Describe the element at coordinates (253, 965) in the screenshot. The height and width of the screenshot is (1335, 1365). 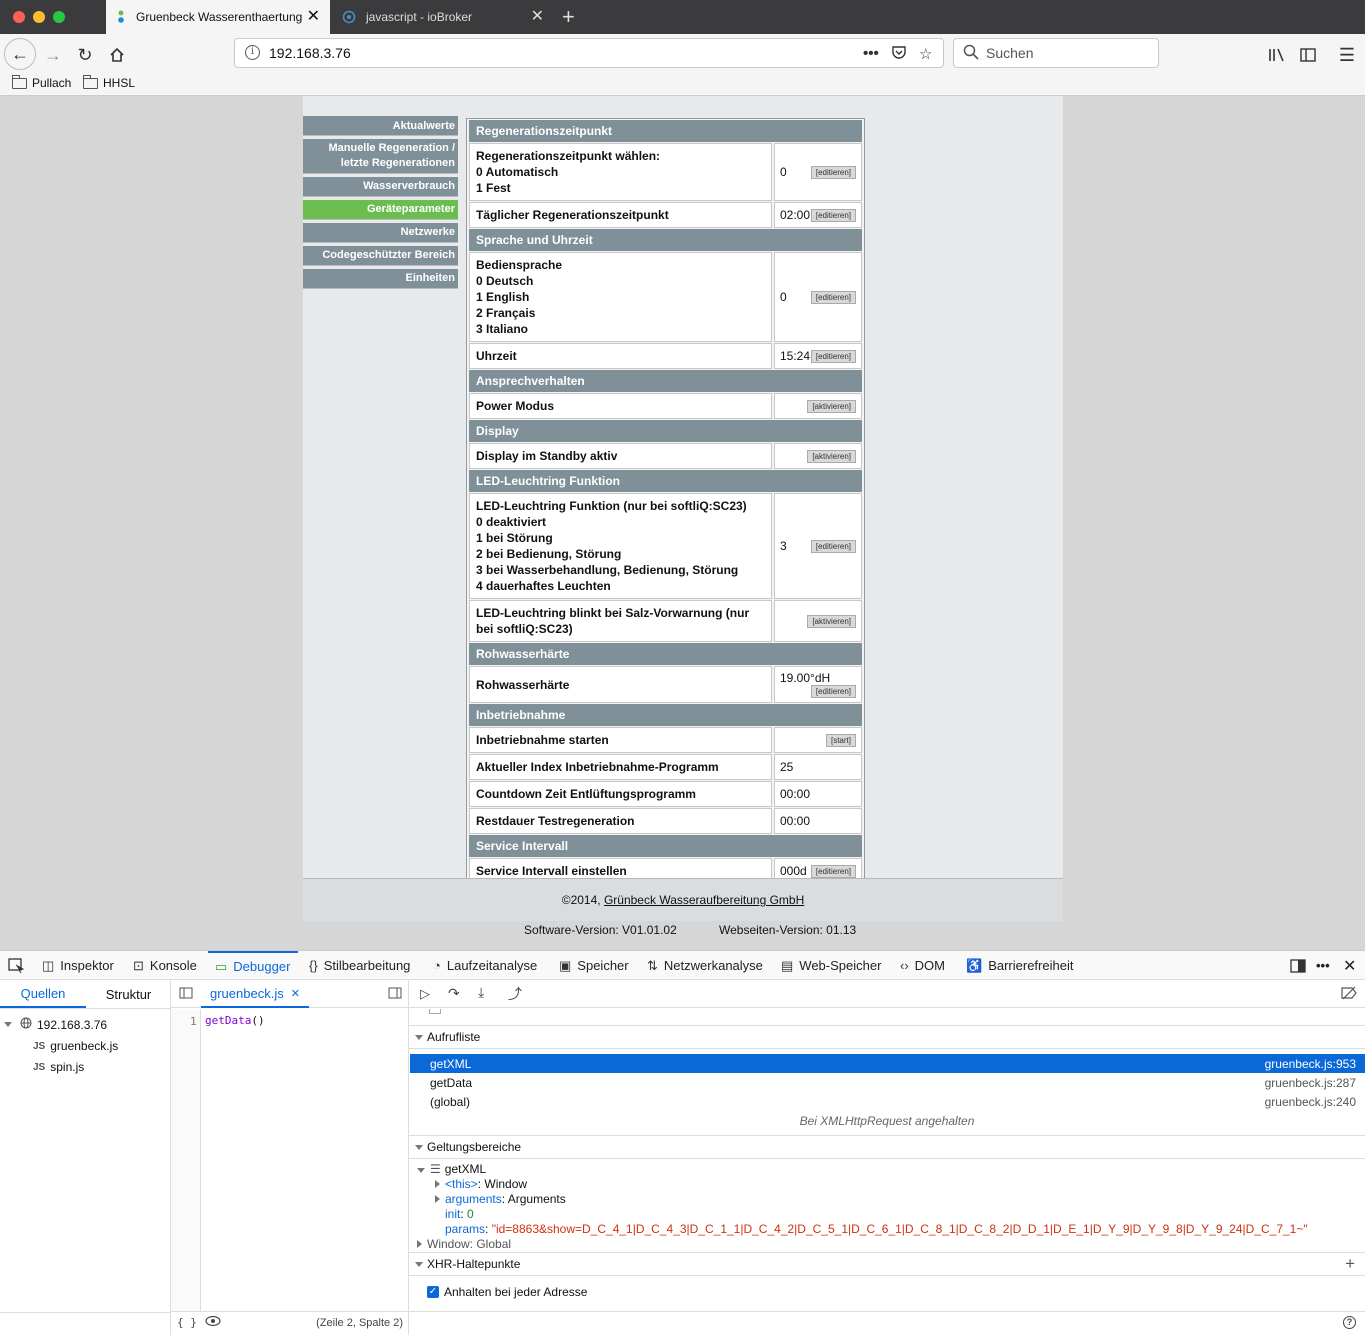
I see `tab-debugger: ▭ Debugger` at that location.